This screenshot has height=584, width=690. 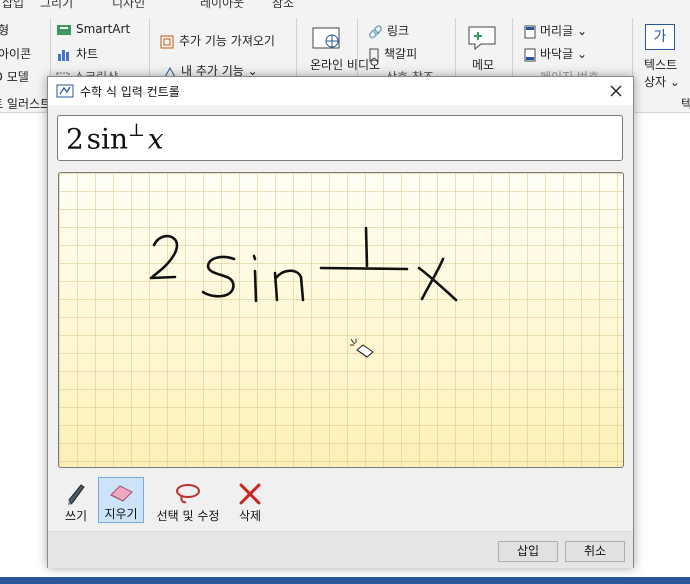 I want to click on footer-icon, so click(x=530, y=54).